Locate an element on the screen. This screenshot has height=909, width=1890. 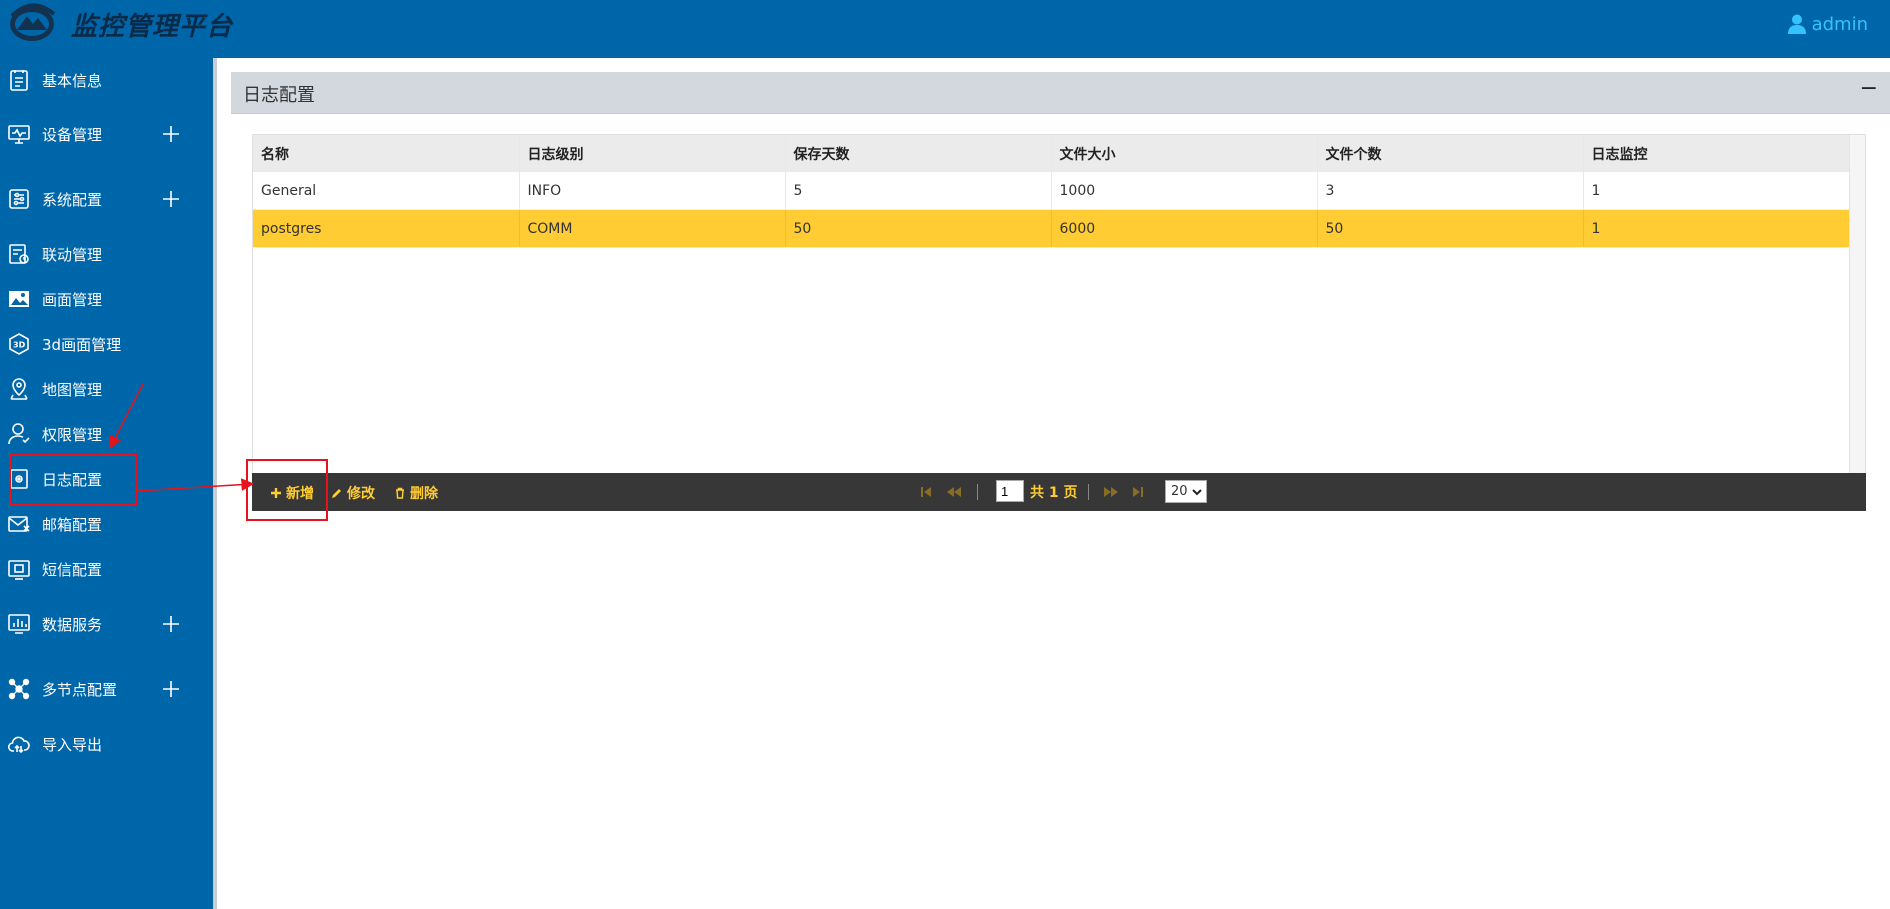
annotation-arrows is located at coordinates (182, 437).